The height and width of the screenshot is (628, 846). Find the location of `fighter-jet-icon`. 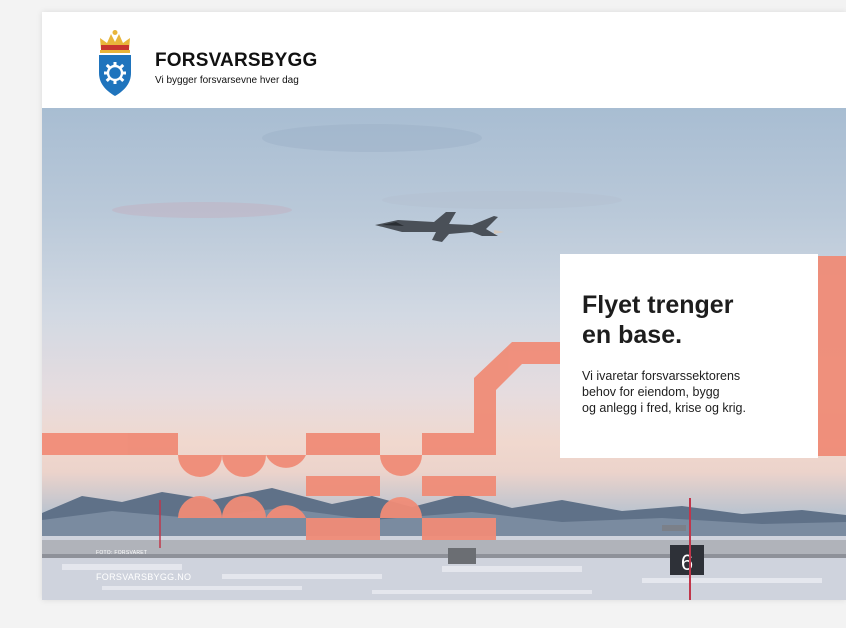

fighter-jet-icon is located at coordinates (439, 227).